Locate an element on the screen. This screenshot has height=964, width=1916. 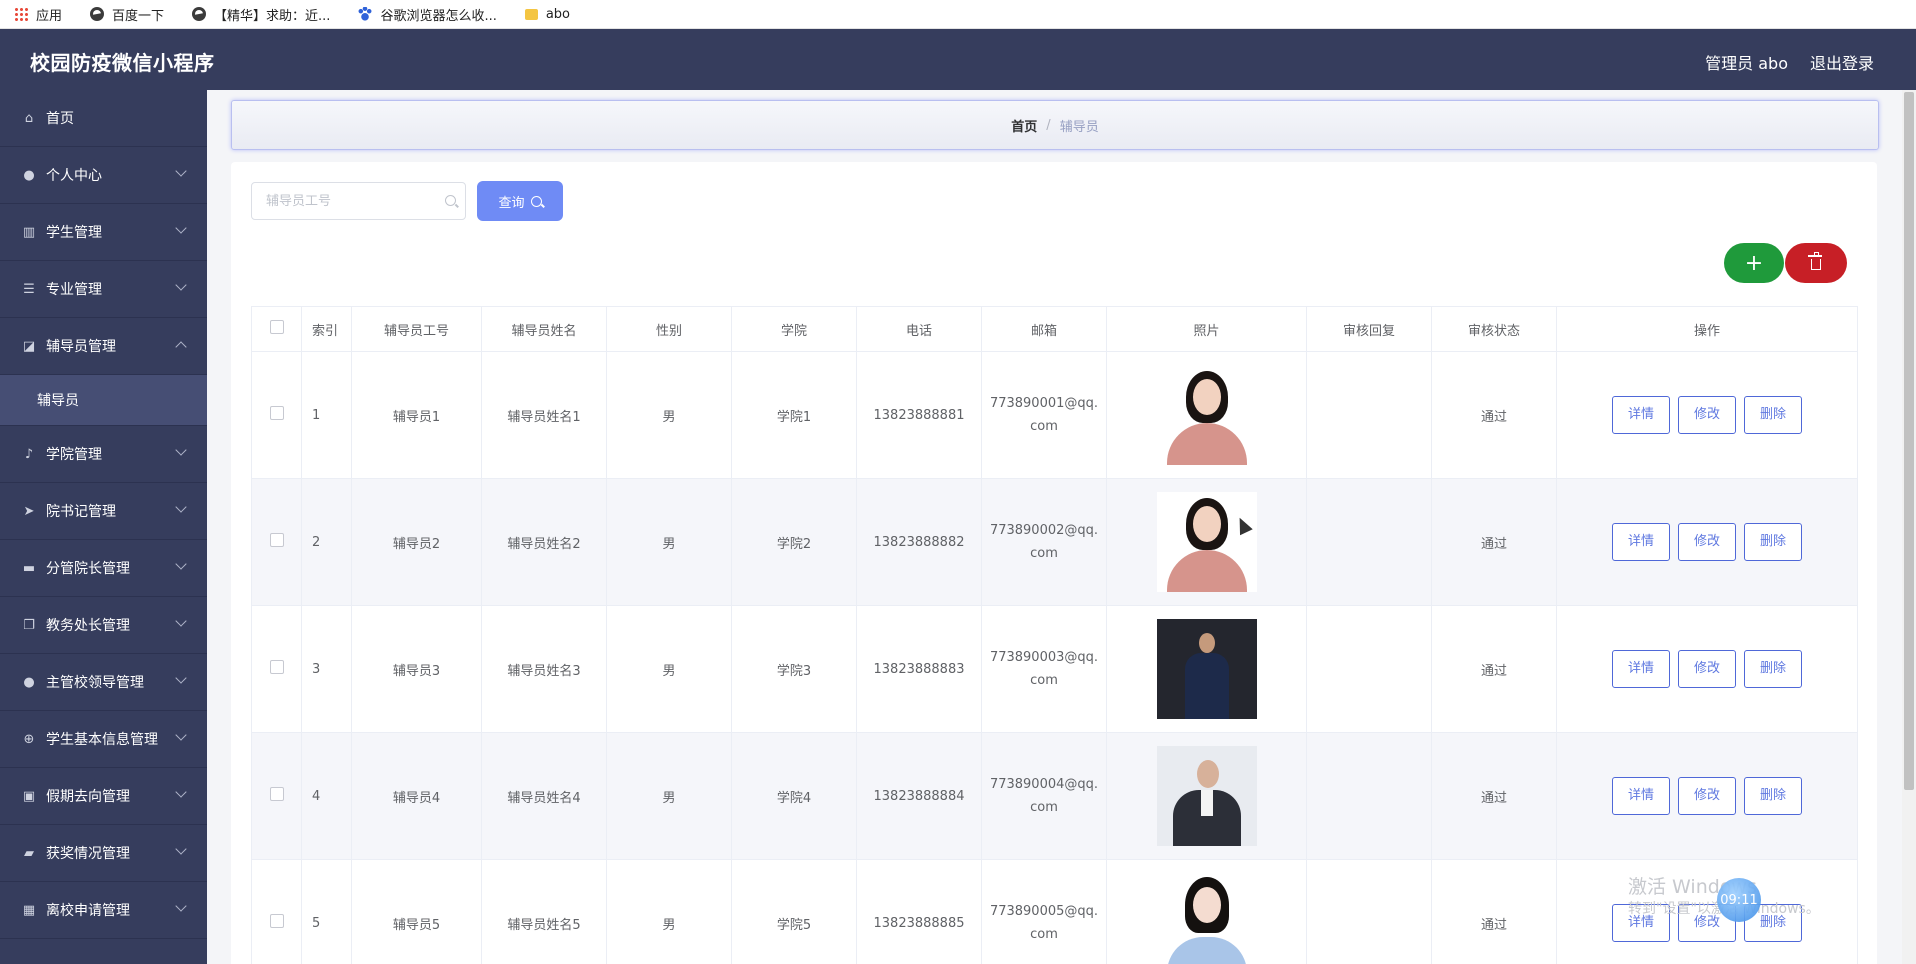
sidebar-item-awards: ▰ 获奖情况管理 is located at coordinates (103, 853).